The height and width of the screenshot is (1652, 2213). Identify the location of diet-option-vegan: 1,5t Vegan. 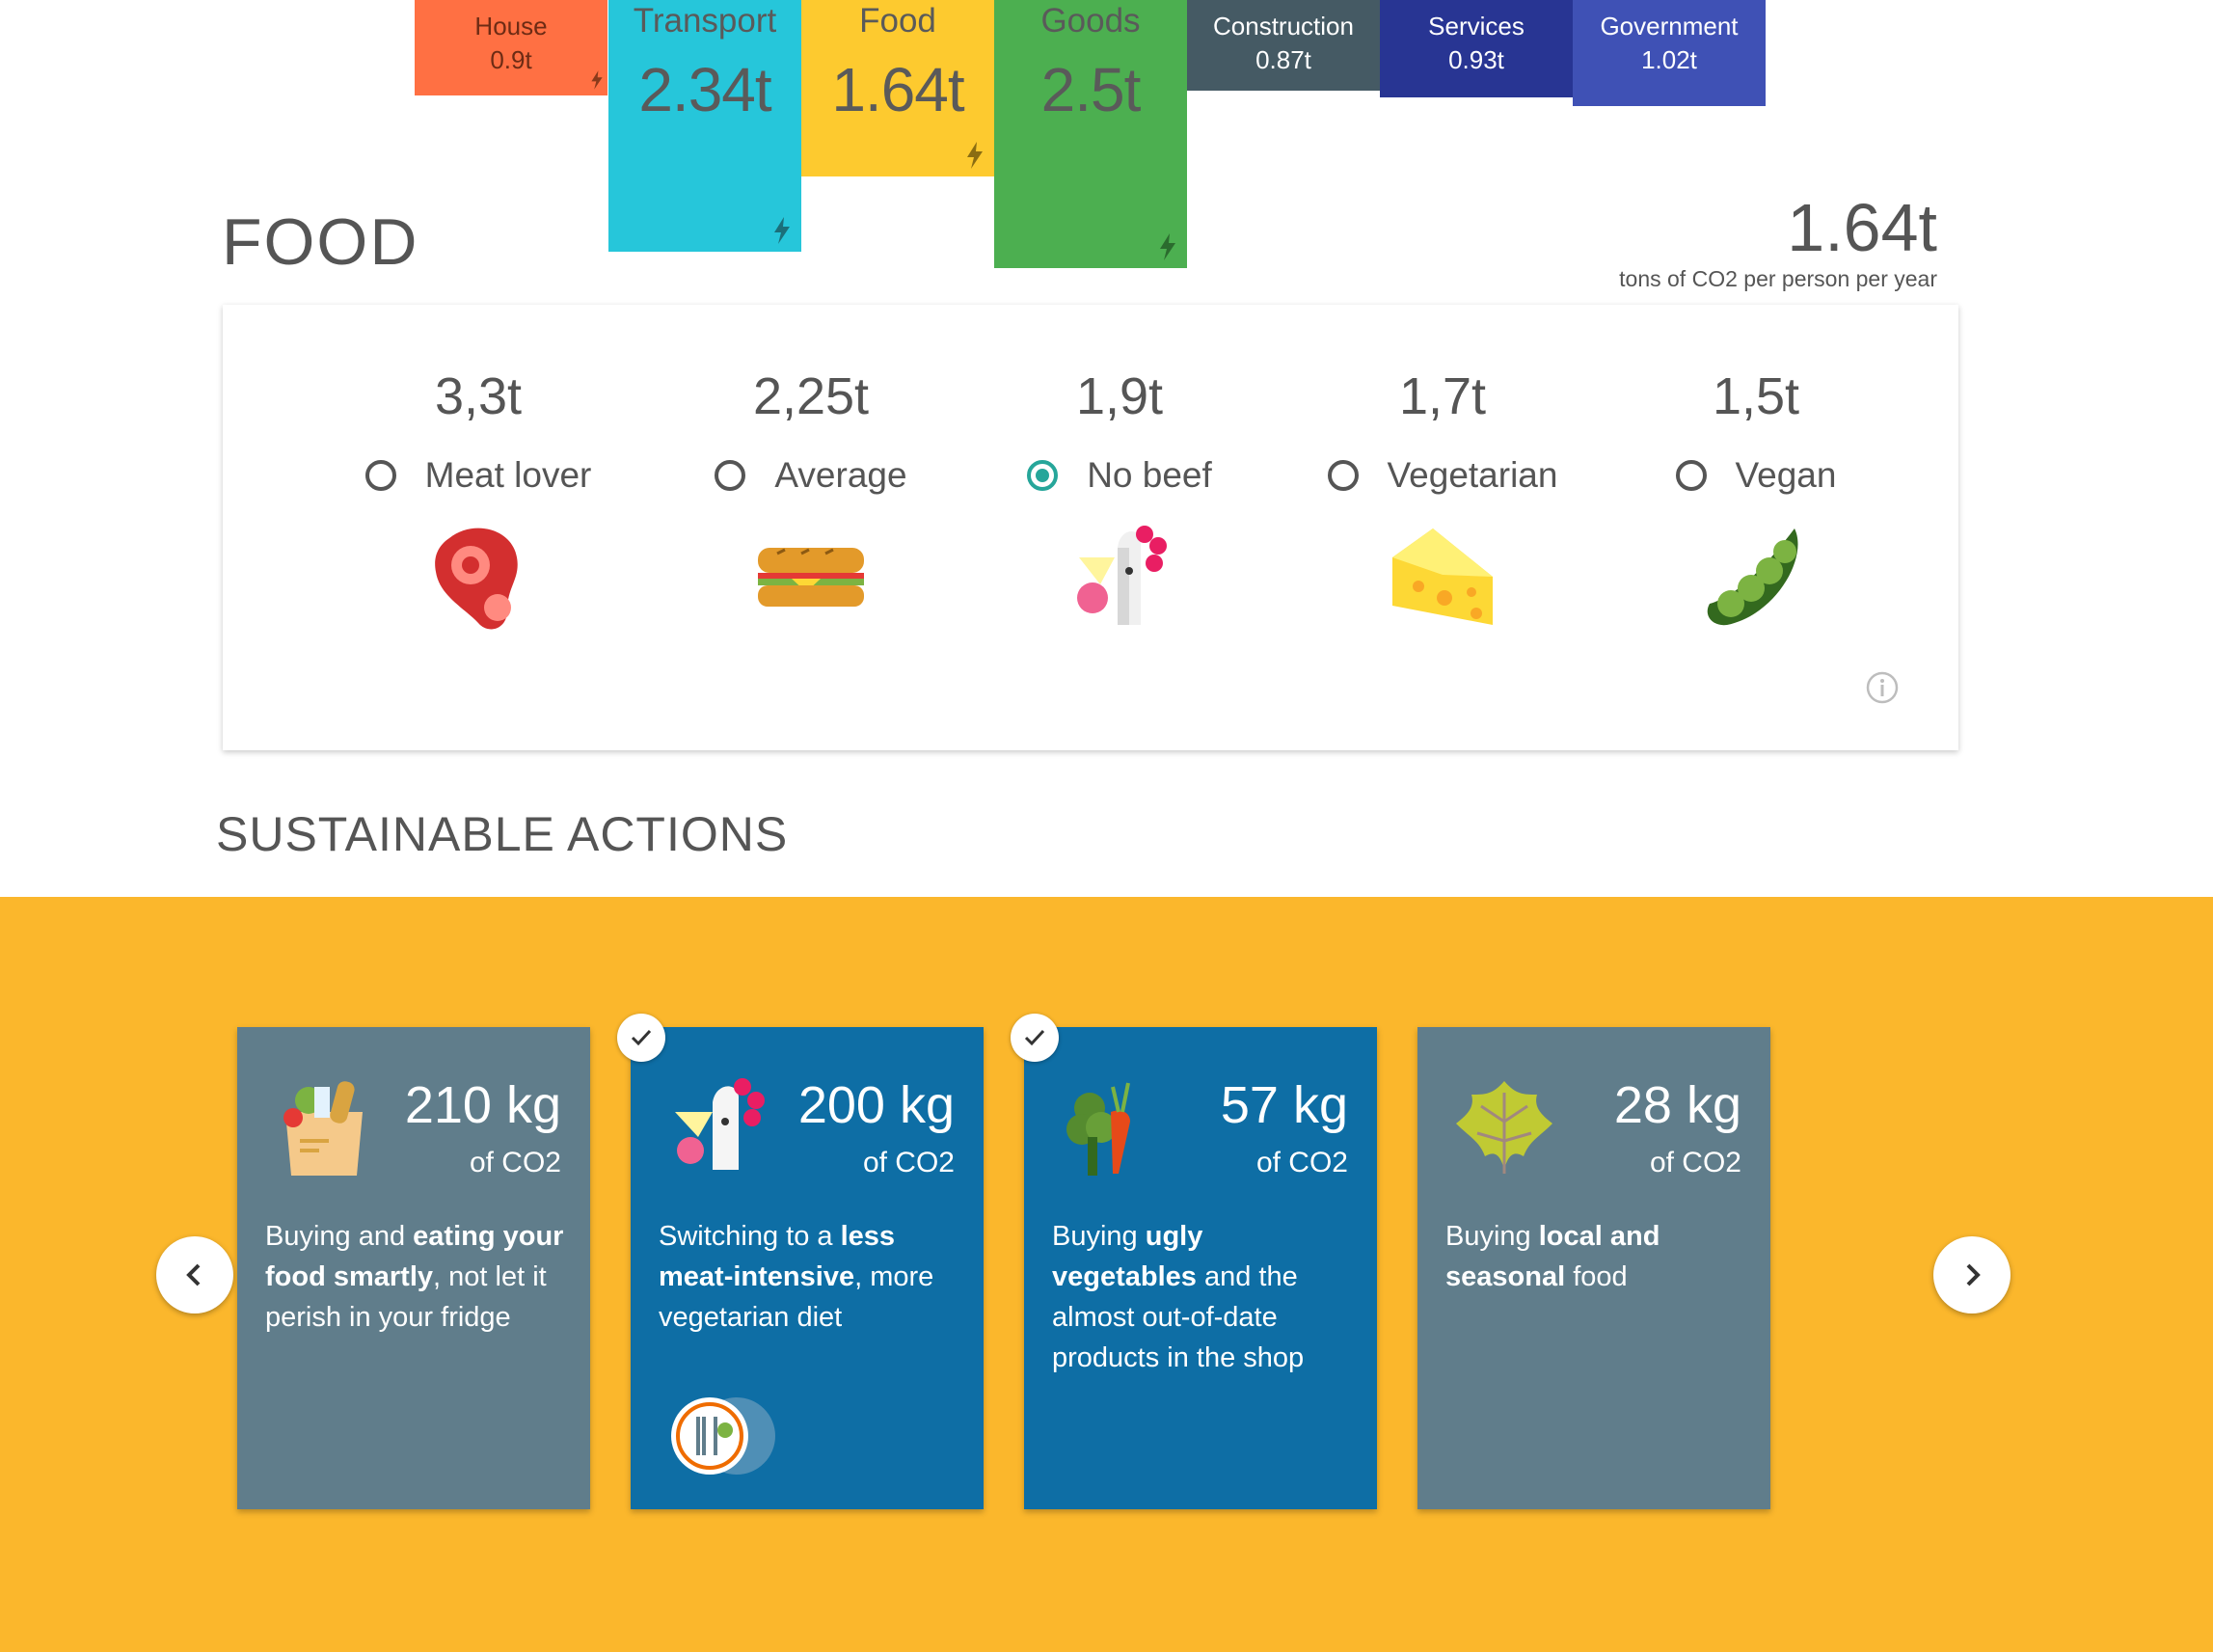
(1756, 470).